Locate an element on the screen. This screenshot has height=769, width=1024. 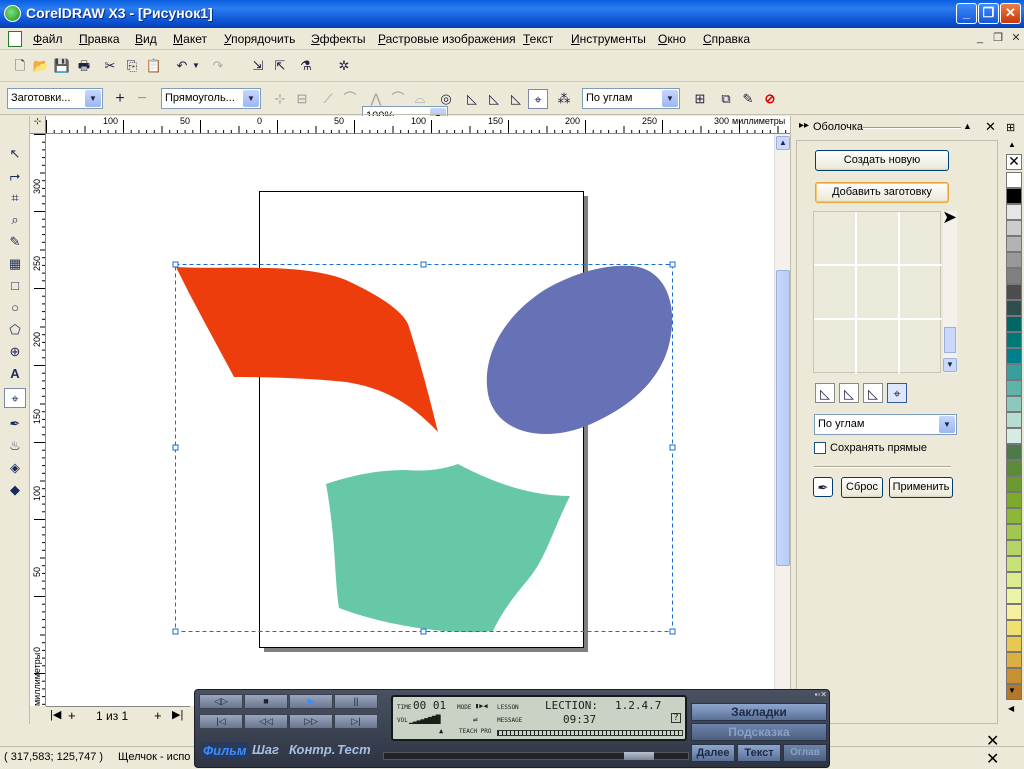
envelope-double-arc-icon: ◺ is located at coordinates (516, 99).